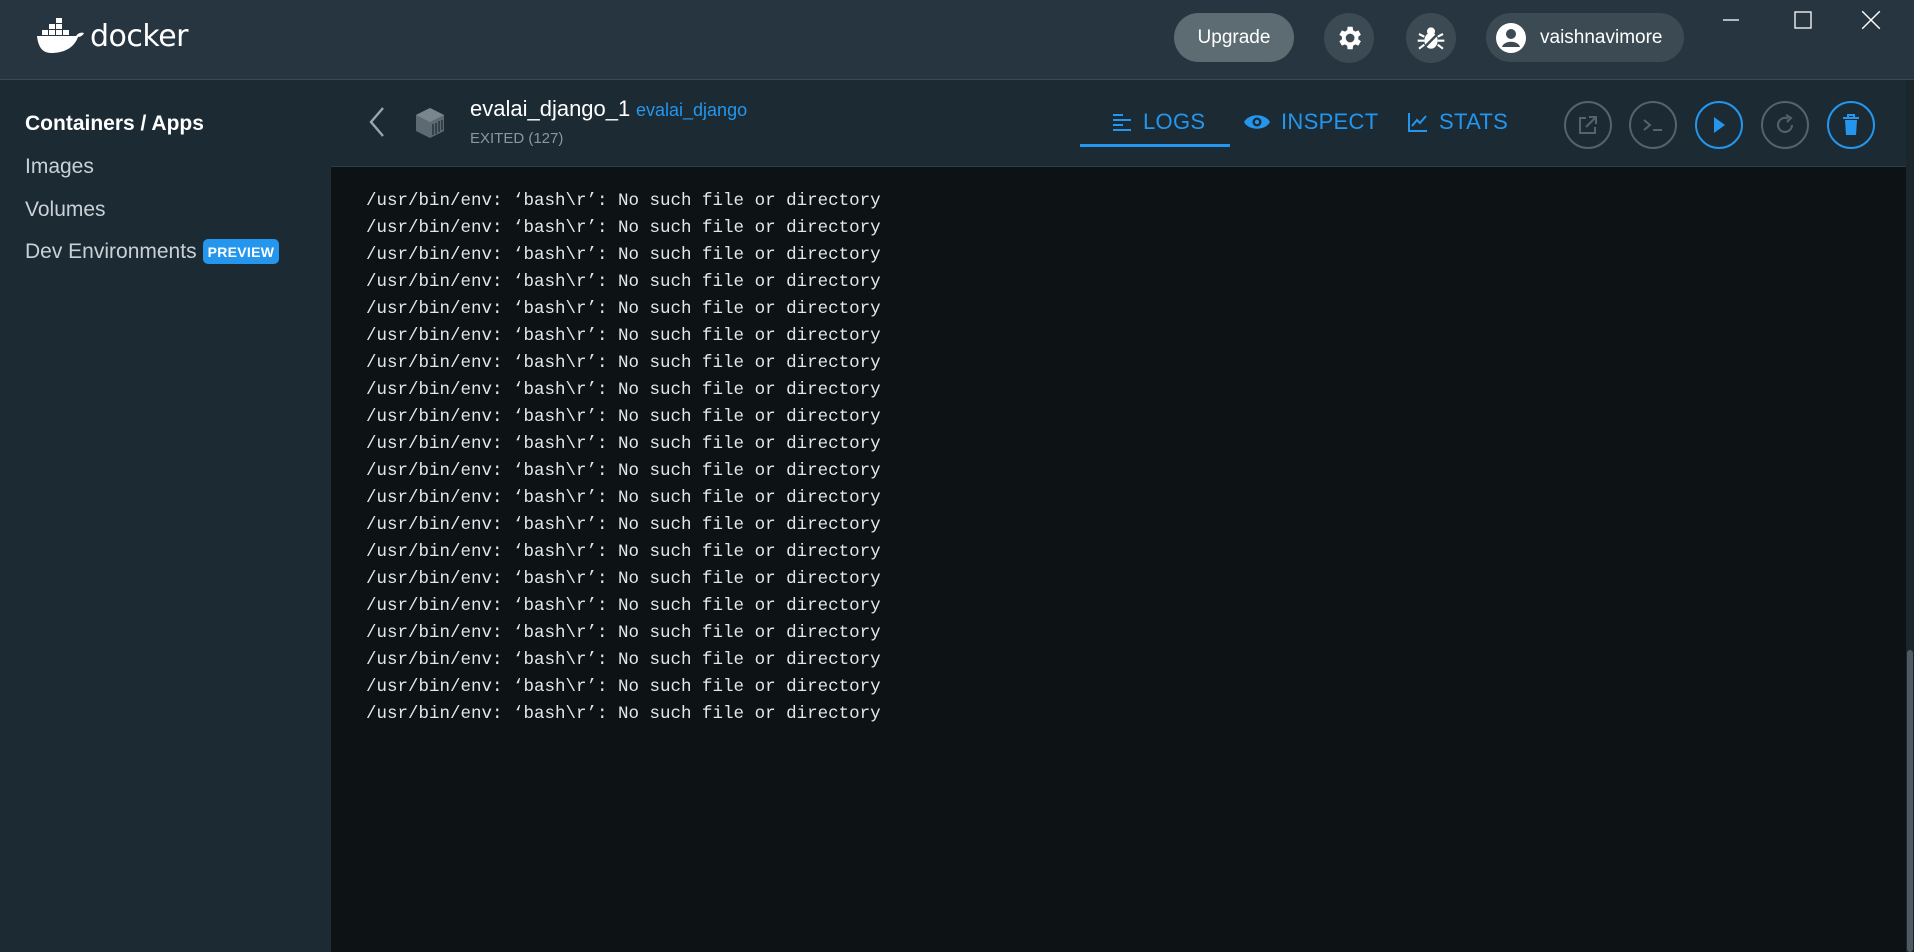 The height and width of the screenshot is (952, 1914). I want to click on sidebar-item-label: Containers / Apps, so click(114, 123).